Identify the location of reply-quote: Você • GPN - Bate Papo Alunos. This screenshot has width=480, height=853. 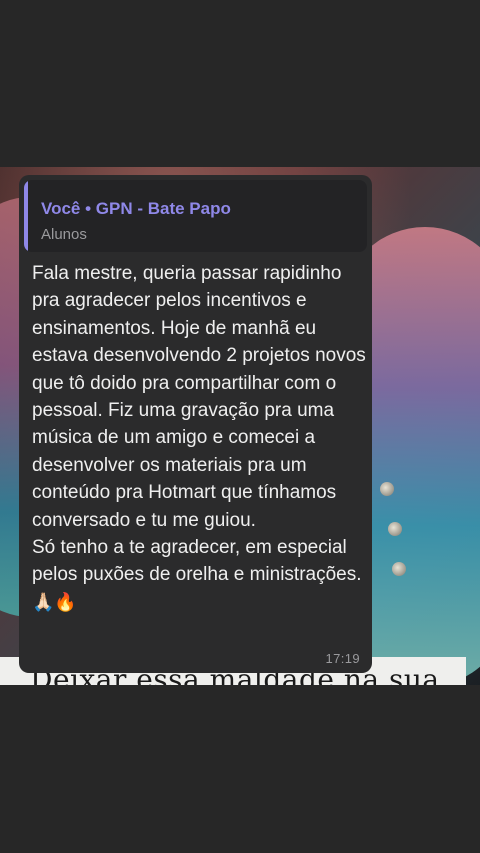
(195, 216).